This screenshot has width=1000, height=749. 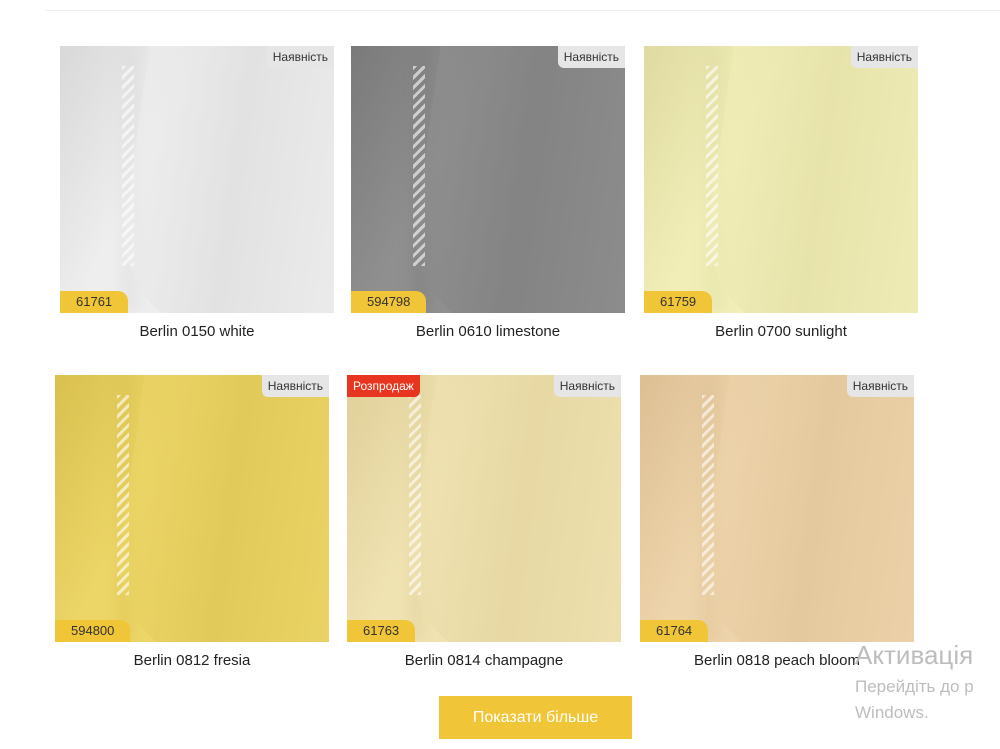 What do you see at coordinates (488, 331) in the screenshot?
I see `product-title: Berlin 0610 limestone` at bounding box center [488, 331].